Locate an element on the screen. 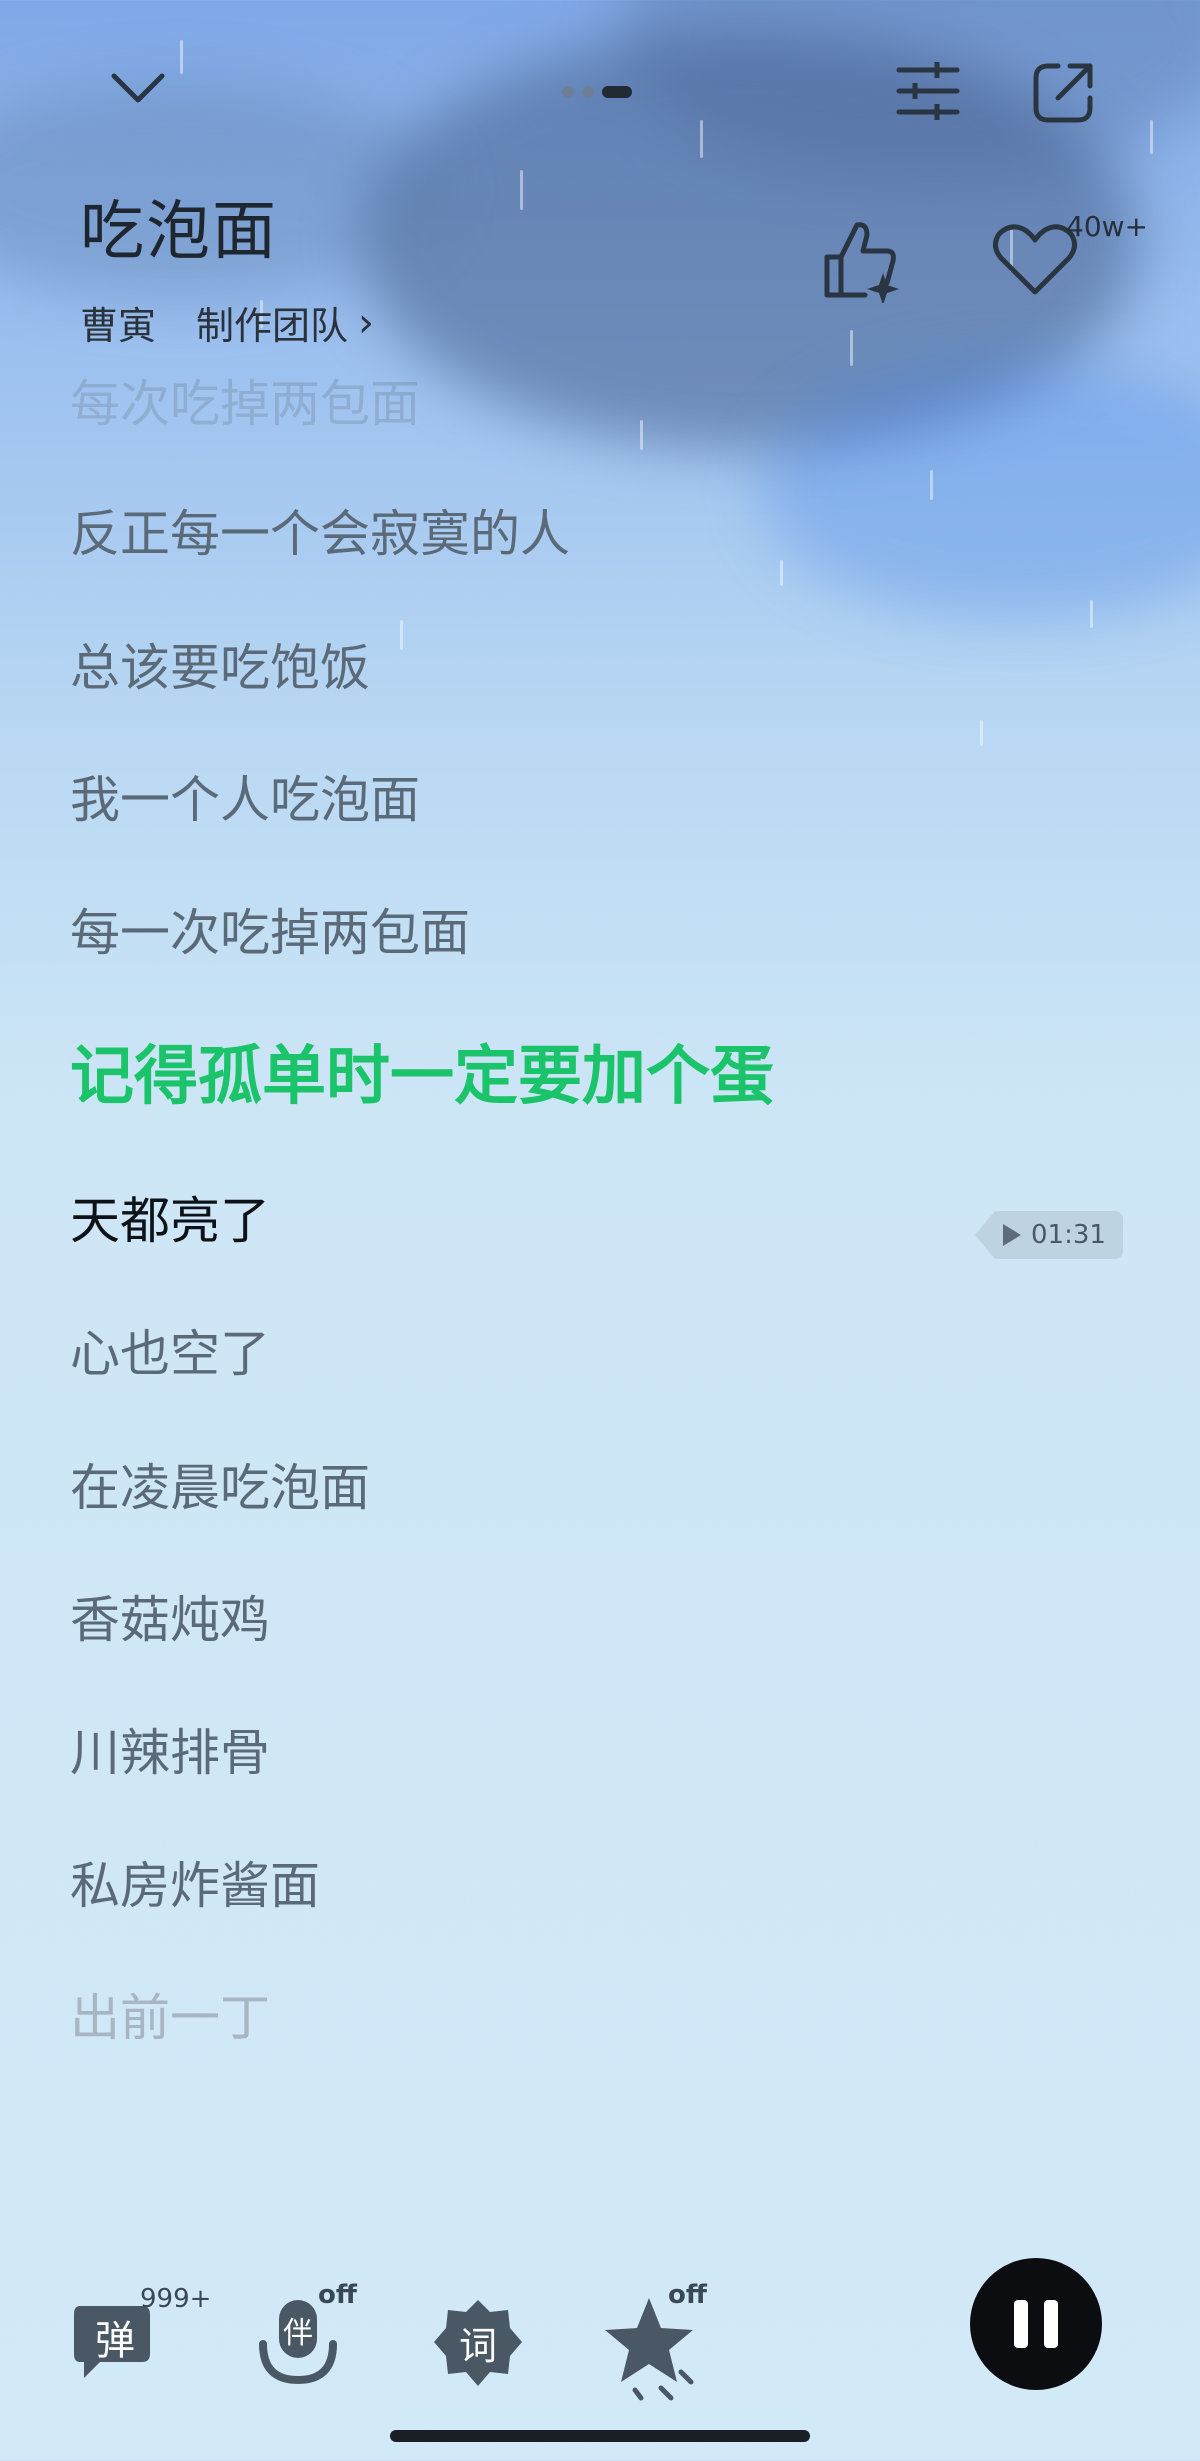 The height and width of the screenshot is (2461, 1200). seek-time: 01:31 is located at coordinates (1068, 1235).